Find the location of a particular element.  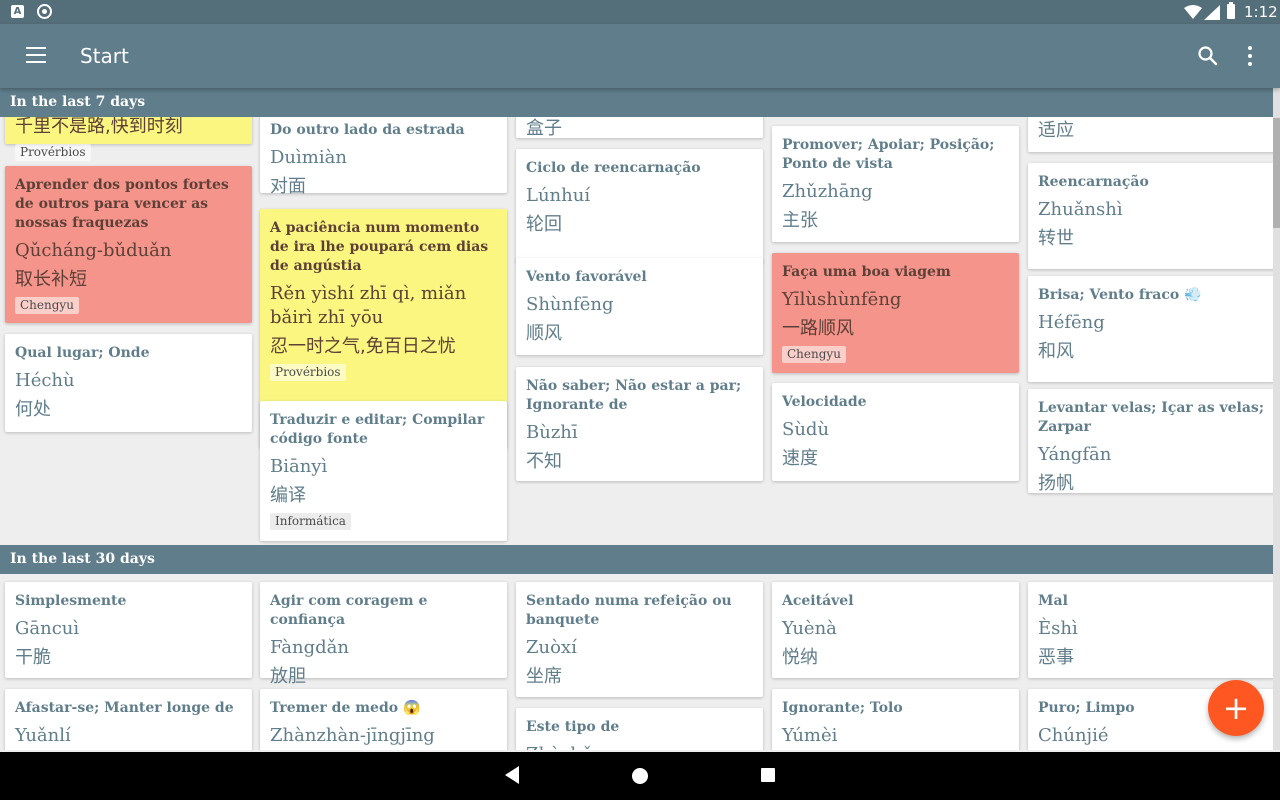

card-meaning: Faça uma boa viagem is located at coordinates (866, 272).